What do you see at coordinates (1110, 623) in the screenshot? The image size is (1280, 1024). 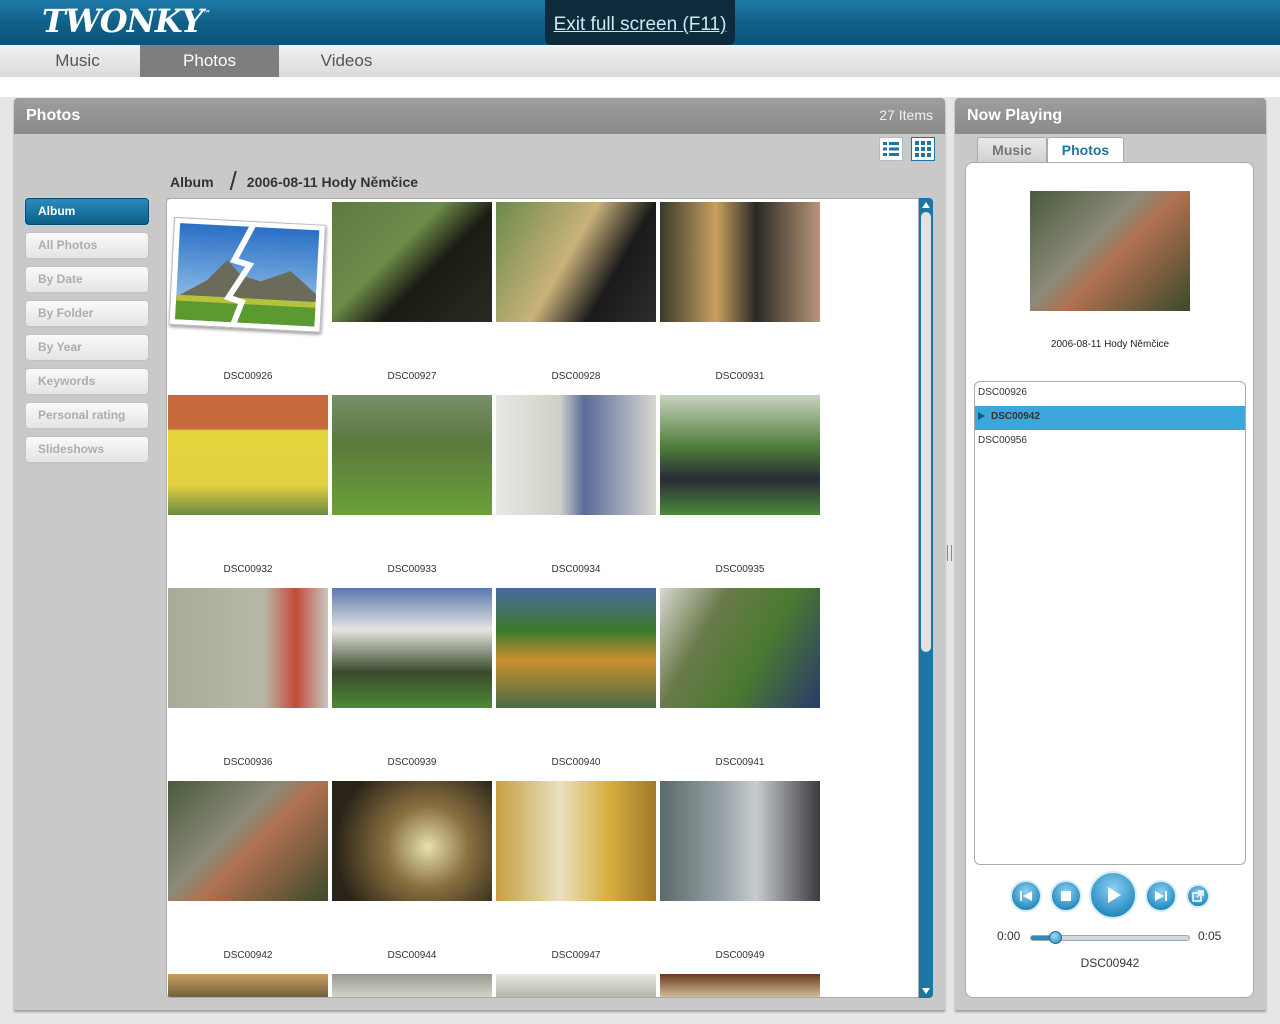 I see `playlist: DSC00926 DSC00942 DSC00956` at bounding box center [1110, 623].